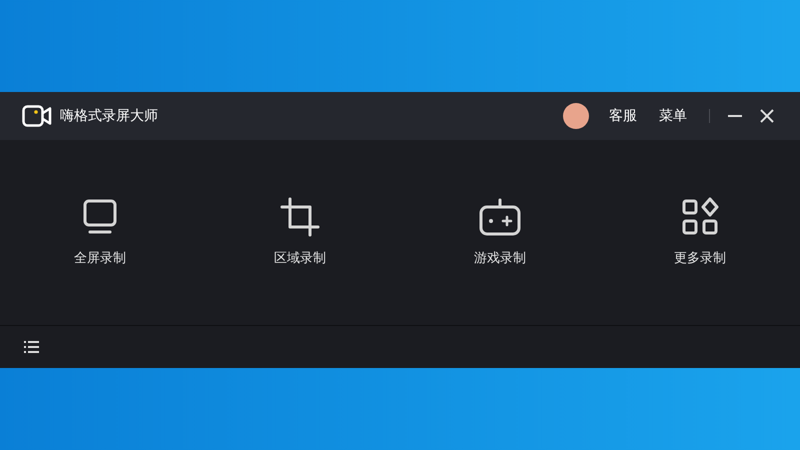 The image size is (800, 450). Describe the element at coordinates (735, 116) in the screenshot. I see `minimize-icon` at that location.